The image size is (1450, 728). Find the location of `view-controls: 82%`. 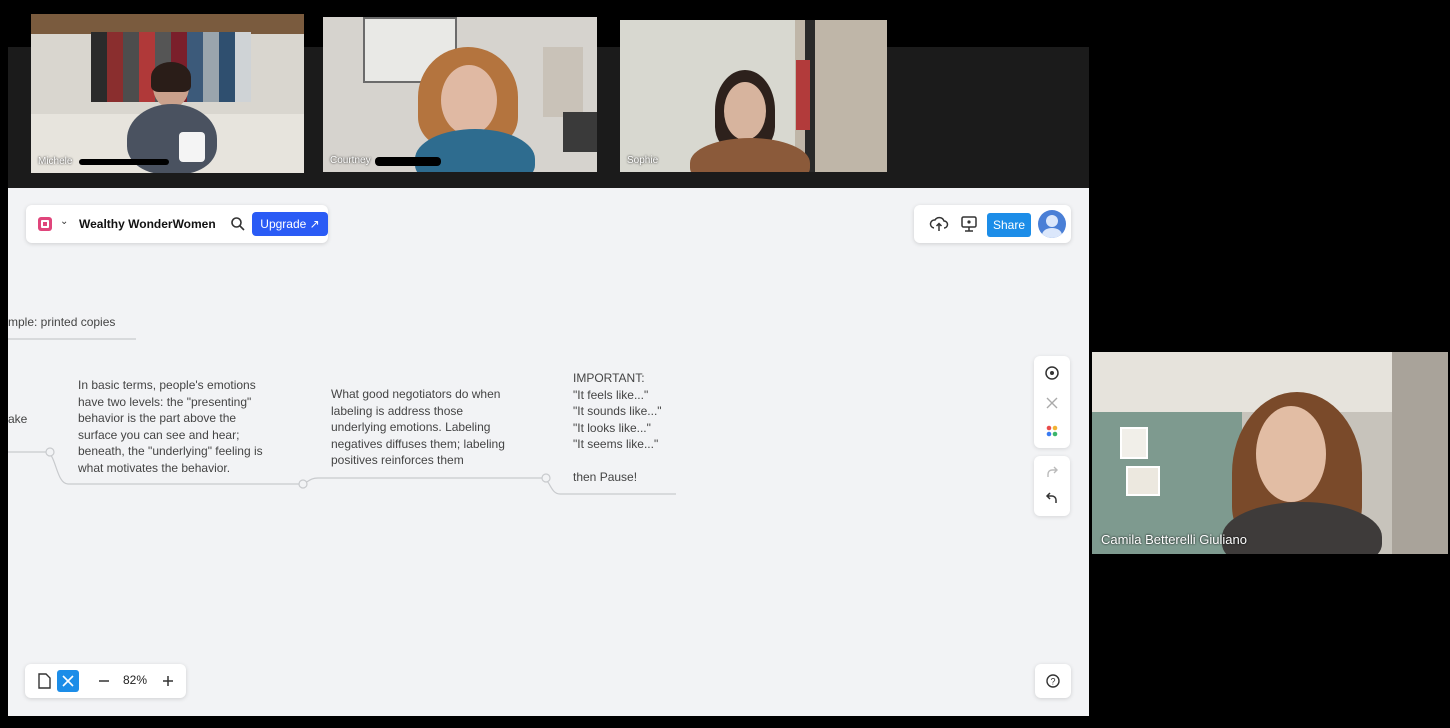

view-controls: 82% is located at coordinates (105, 681).